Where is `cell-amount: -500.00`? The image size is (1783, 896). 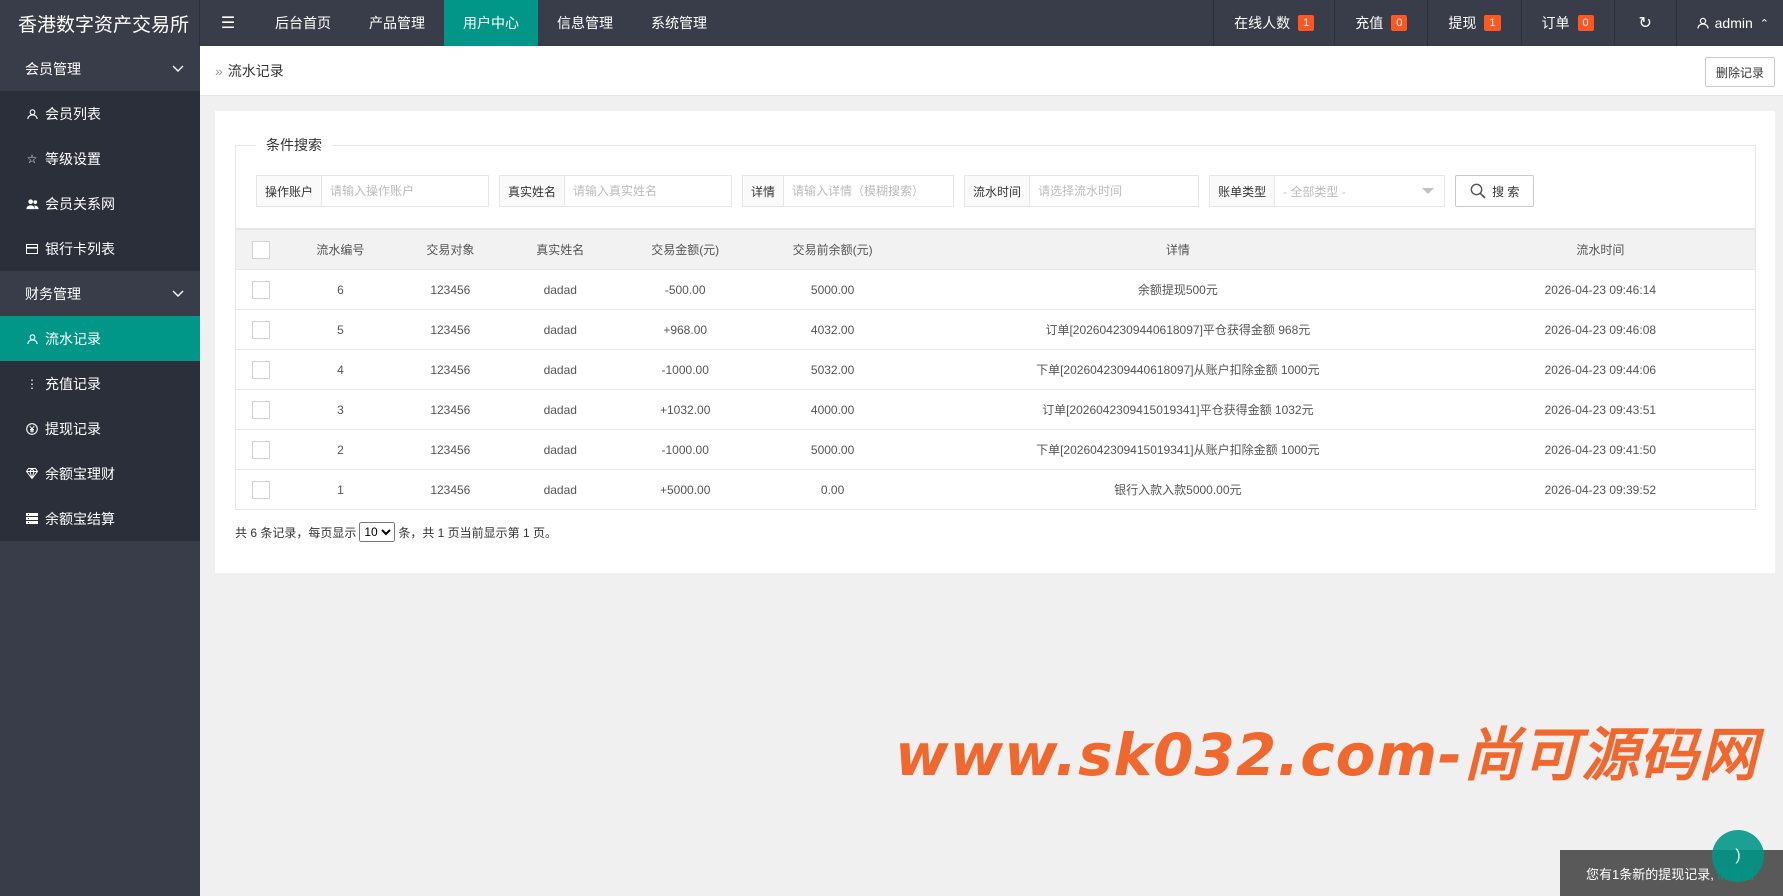
cell-amount: -500.00 is located at coordinates (685, 289).